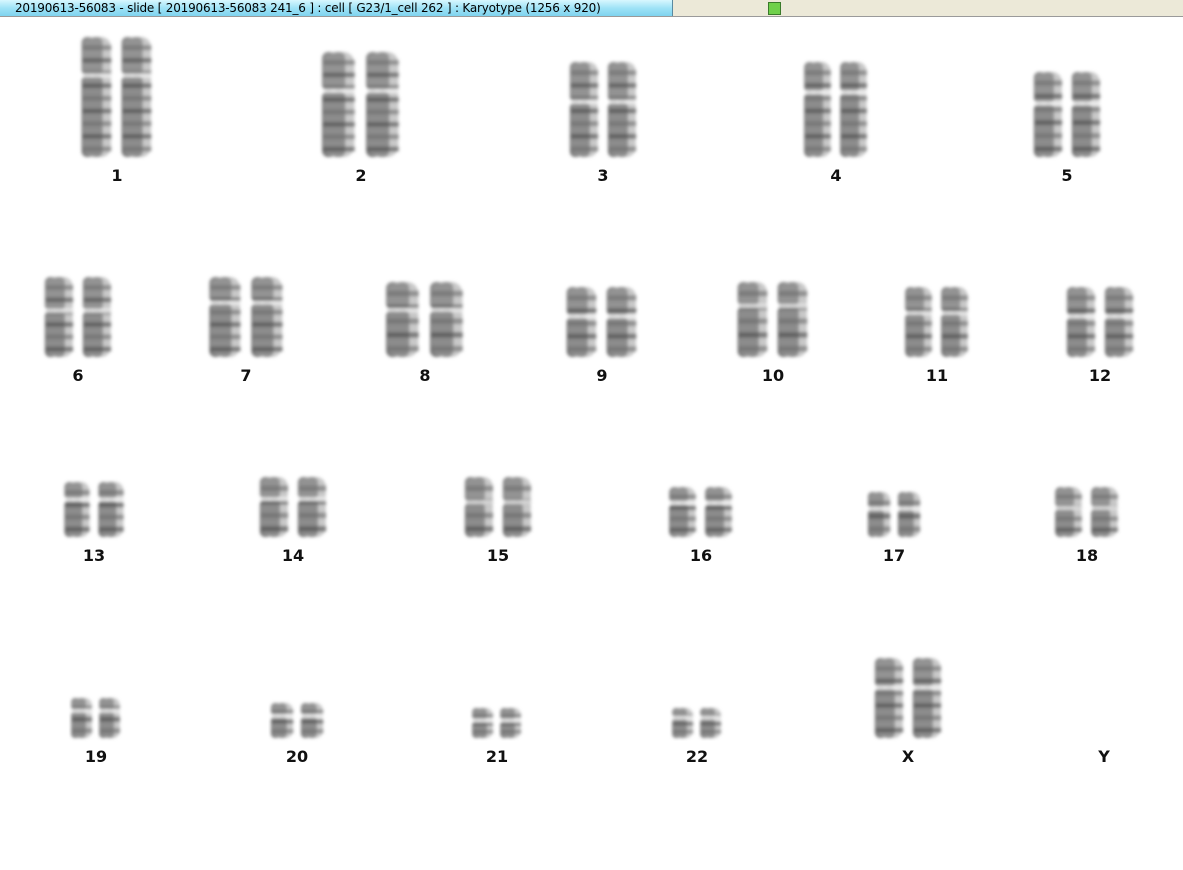 The width and height of the screenshot is (1183, 870). What do you see at coordinates (603, 175) in the screenshot?
I see `chromosome-label: 3` at bounding box center [603, 175].